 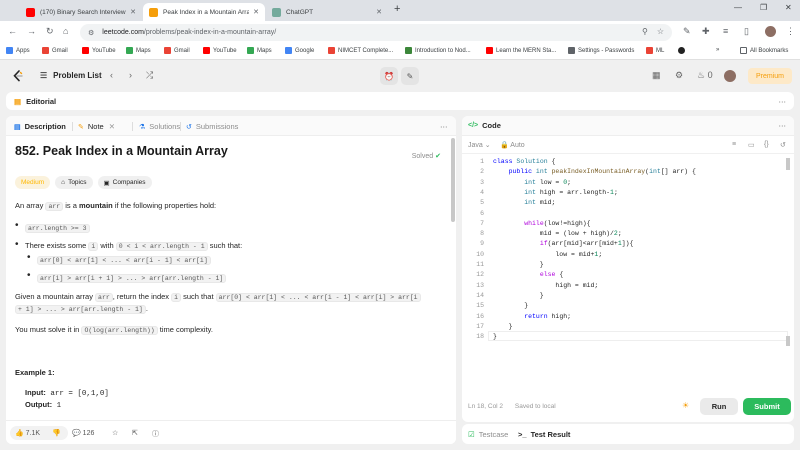 I want to click on forward-button: →, so click(x=31, y=31).